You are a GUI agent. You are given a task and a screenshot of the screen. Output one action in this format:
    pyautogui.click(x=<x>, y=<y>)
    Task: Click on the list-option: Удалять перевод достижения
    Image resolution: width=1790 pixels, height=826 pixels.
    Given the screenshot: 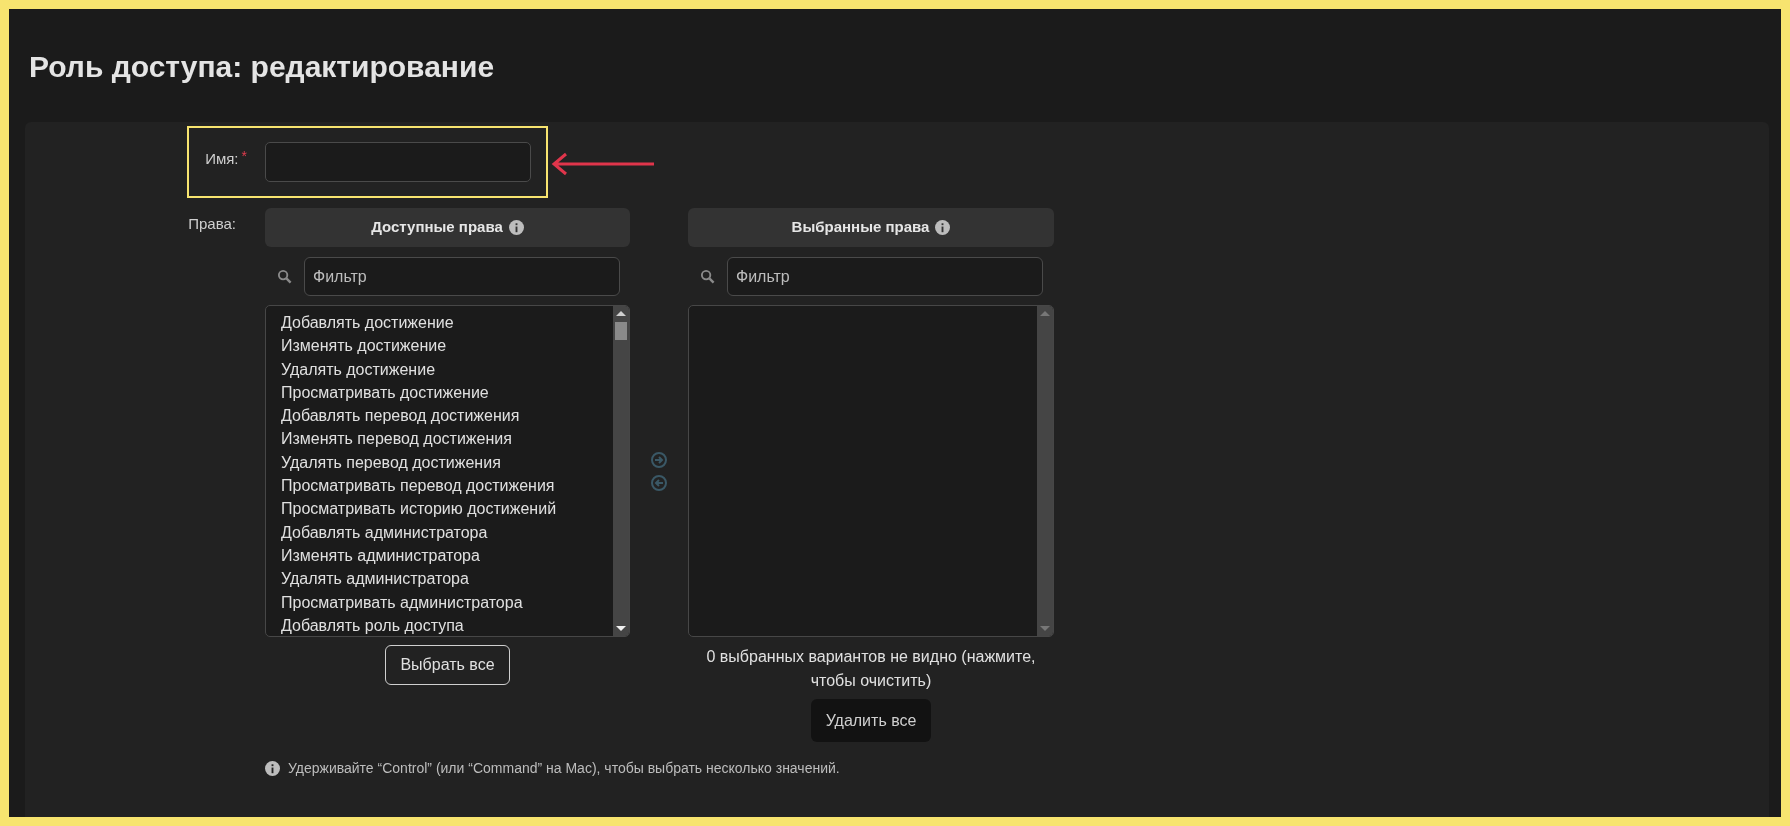 What is the action you would take?
    pyautogui.click(x=391, y=462)
    